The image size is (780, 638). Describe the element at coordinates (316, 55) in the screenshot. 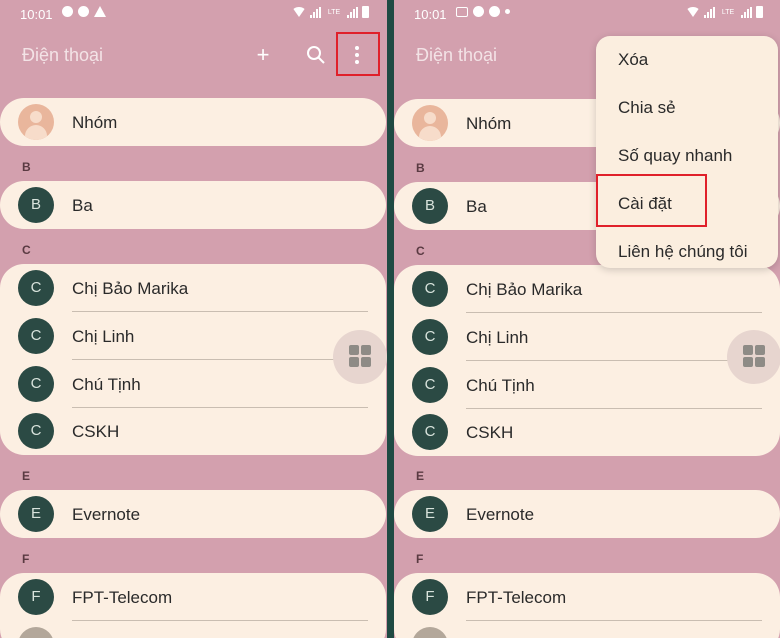

I see `search-icon` at that location.